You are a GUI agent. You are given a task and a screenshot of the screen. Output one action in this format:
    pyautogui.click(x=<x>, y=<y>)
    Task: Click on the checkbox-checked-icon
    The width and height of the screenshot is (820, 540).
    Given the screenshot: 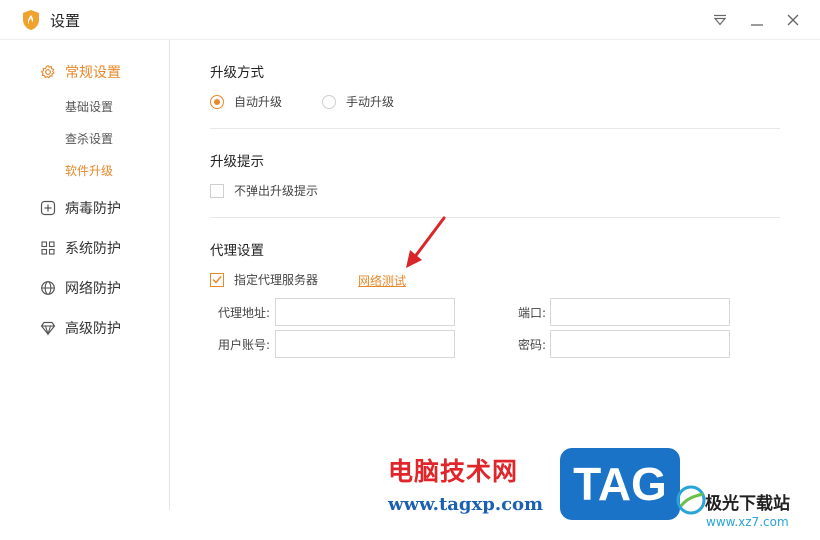 What is the action you would take?
    pyautogui.click(x=217, y=279)
    